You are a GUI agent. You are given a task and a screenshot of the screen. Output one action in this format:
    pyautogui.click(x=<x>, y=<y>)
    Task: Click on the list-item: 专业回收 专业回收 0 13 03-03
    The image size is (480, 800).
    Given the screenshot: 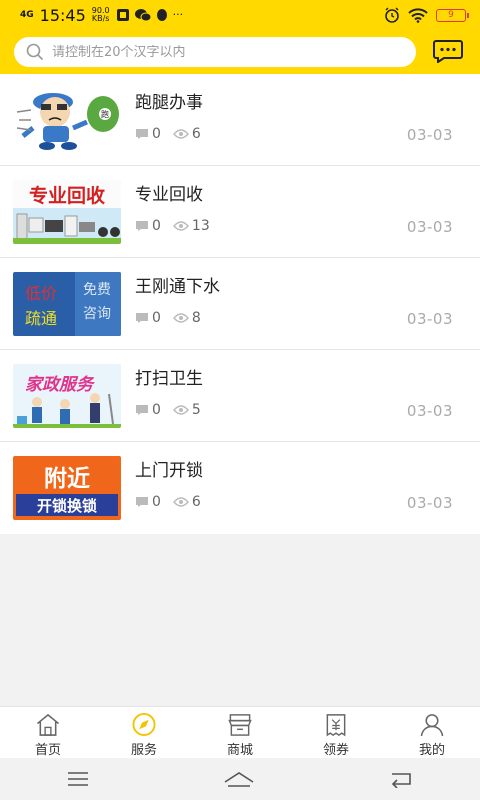 What is the action you would take?
    pyautogui.click(x=240, y=212)
    